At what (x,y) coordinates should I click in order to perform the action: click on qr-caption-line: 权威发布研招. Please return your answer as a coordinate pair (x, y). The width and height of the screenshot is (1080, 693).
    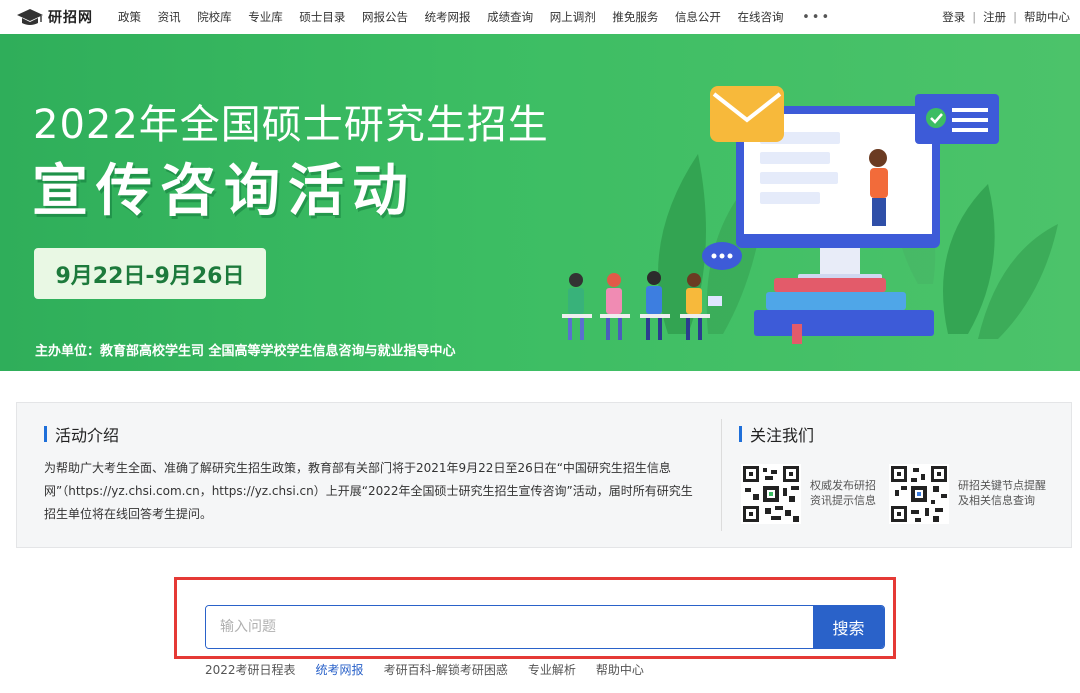
    Looking at the image, I should click on (843, 485).